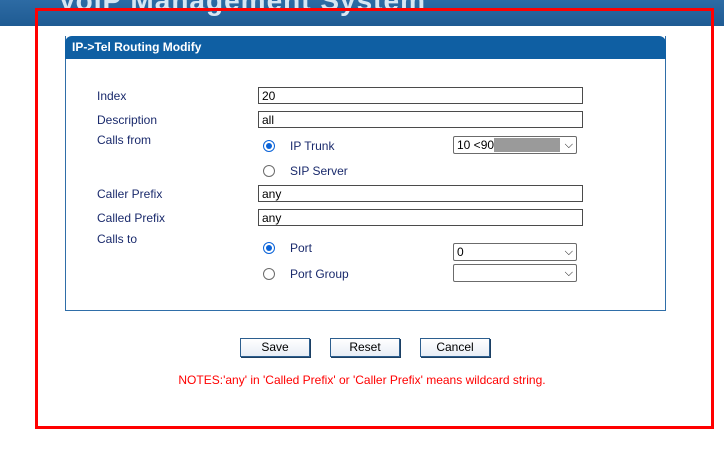 This screenshot has height=455, width=724. I want to click on ip-trunk-option: IP Trunk, so click(298, 146).